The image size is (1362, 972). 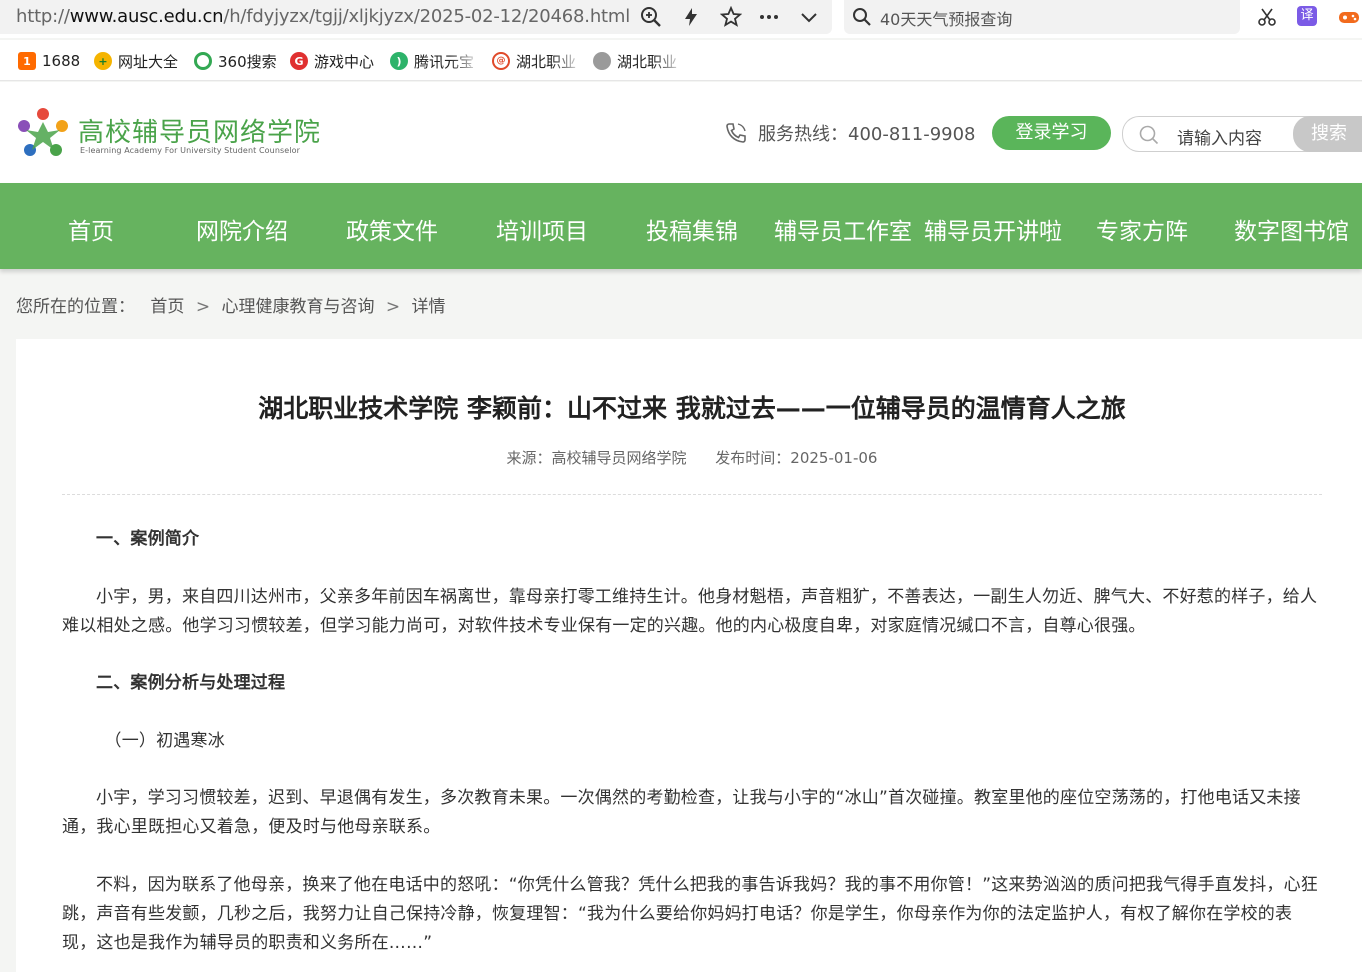 I want to click on search-button: 搜索, so click(x=1327, y=134).